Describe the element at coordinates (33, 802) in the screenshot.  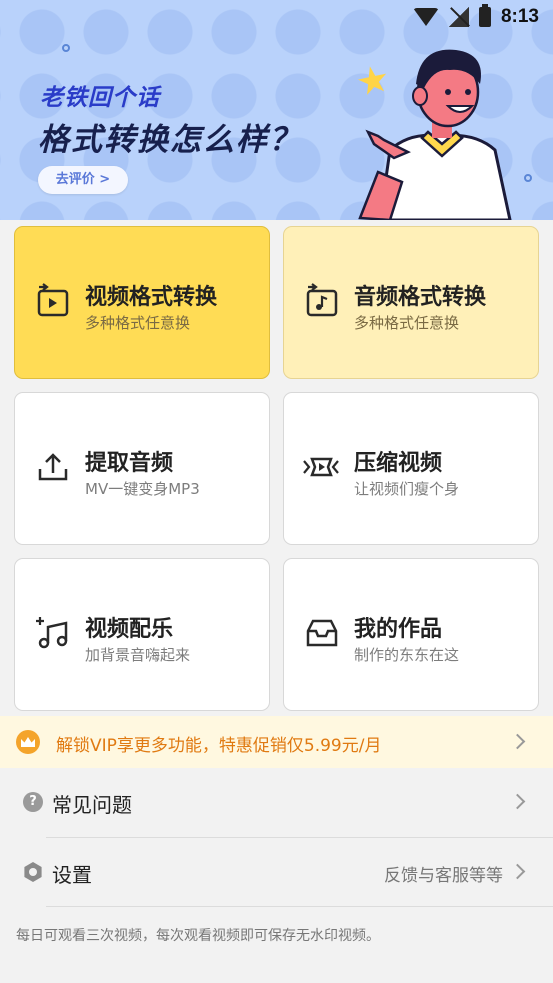
I see `question-icon: ?` at that location.